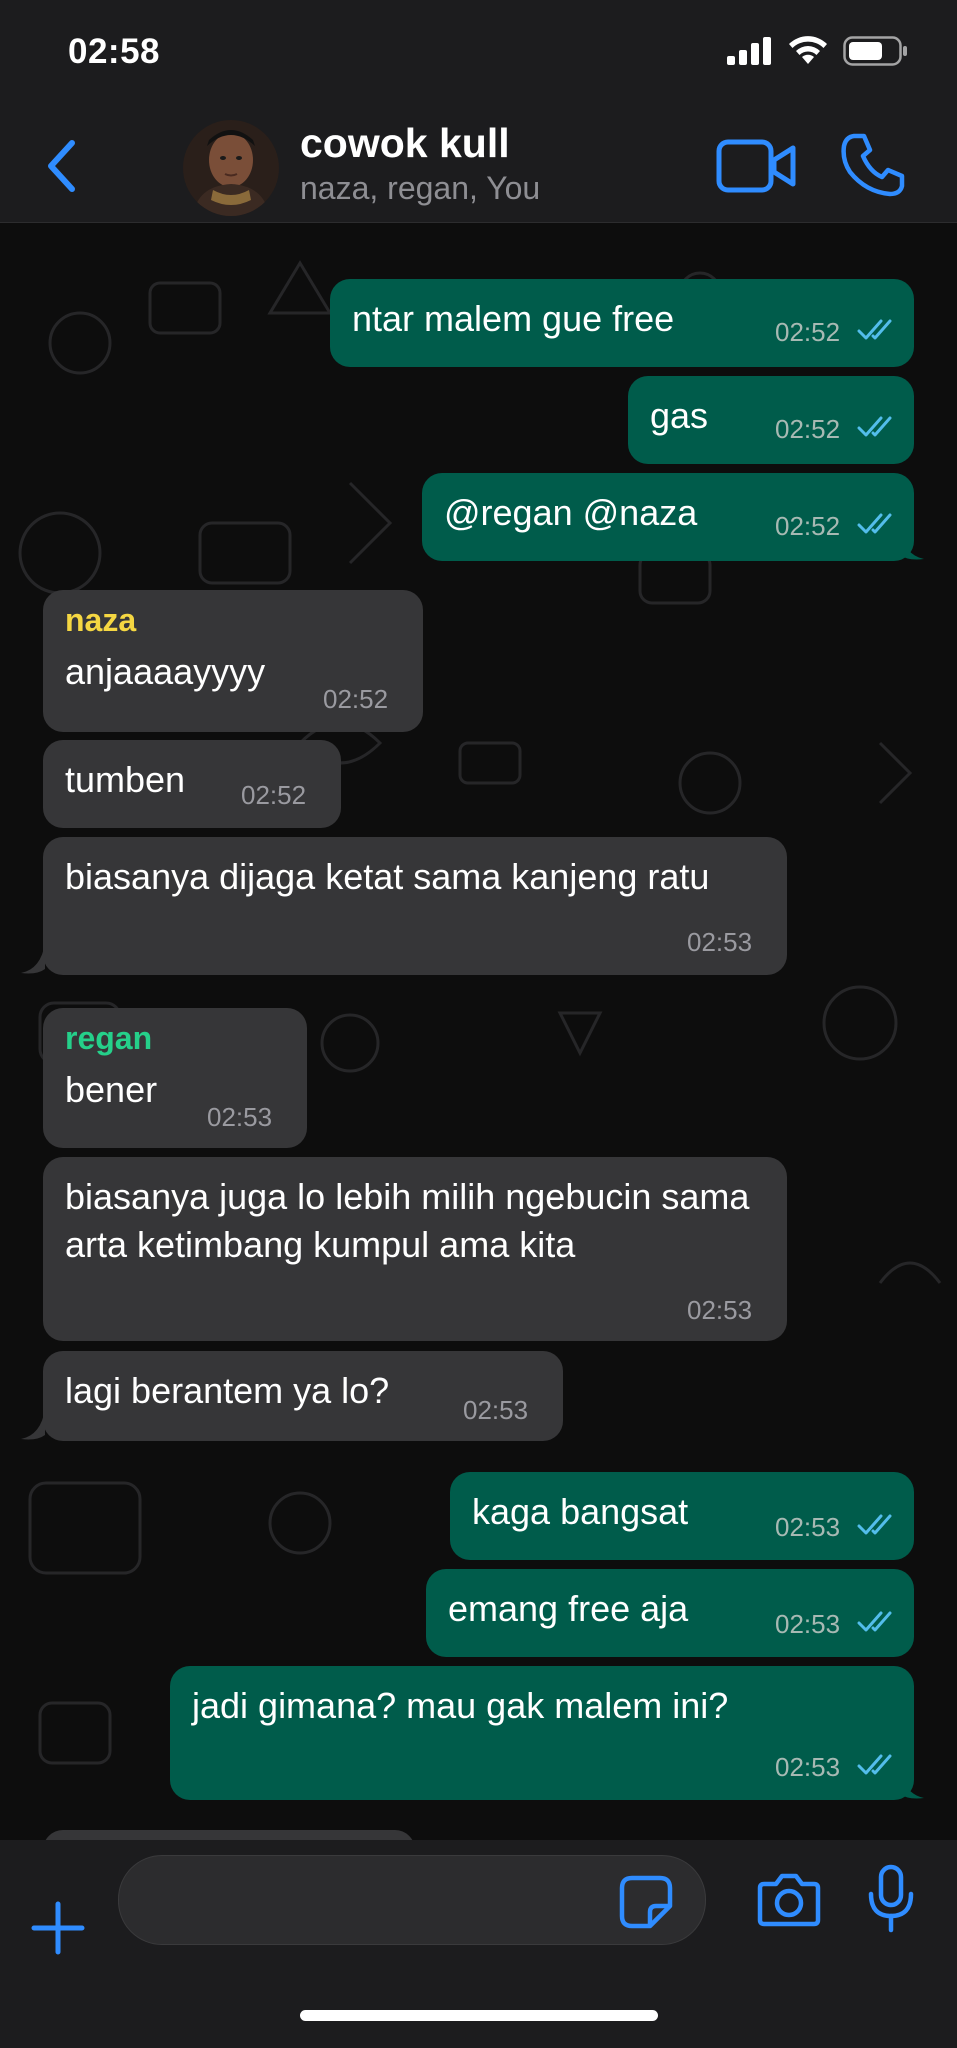 The width and height of the screenshot is (957, 2048). Describe the element at coordinates (771, 420) in the screenshot. I see `message-outgoing: gas 02:52` at that location.